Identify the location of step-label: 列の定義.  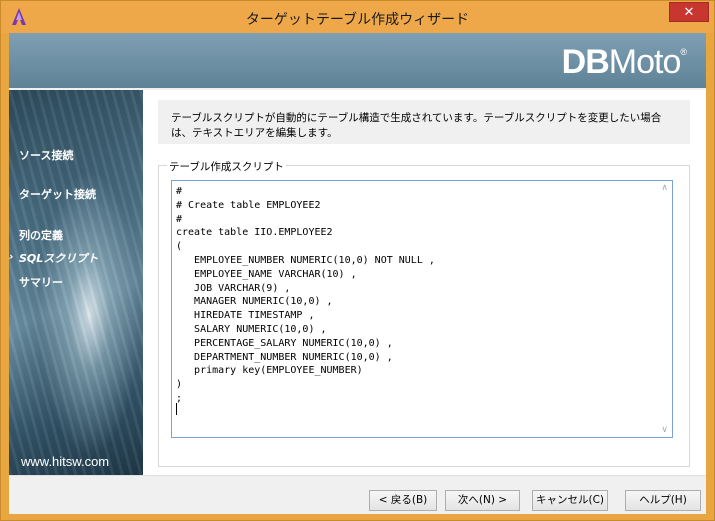
(41, 235).